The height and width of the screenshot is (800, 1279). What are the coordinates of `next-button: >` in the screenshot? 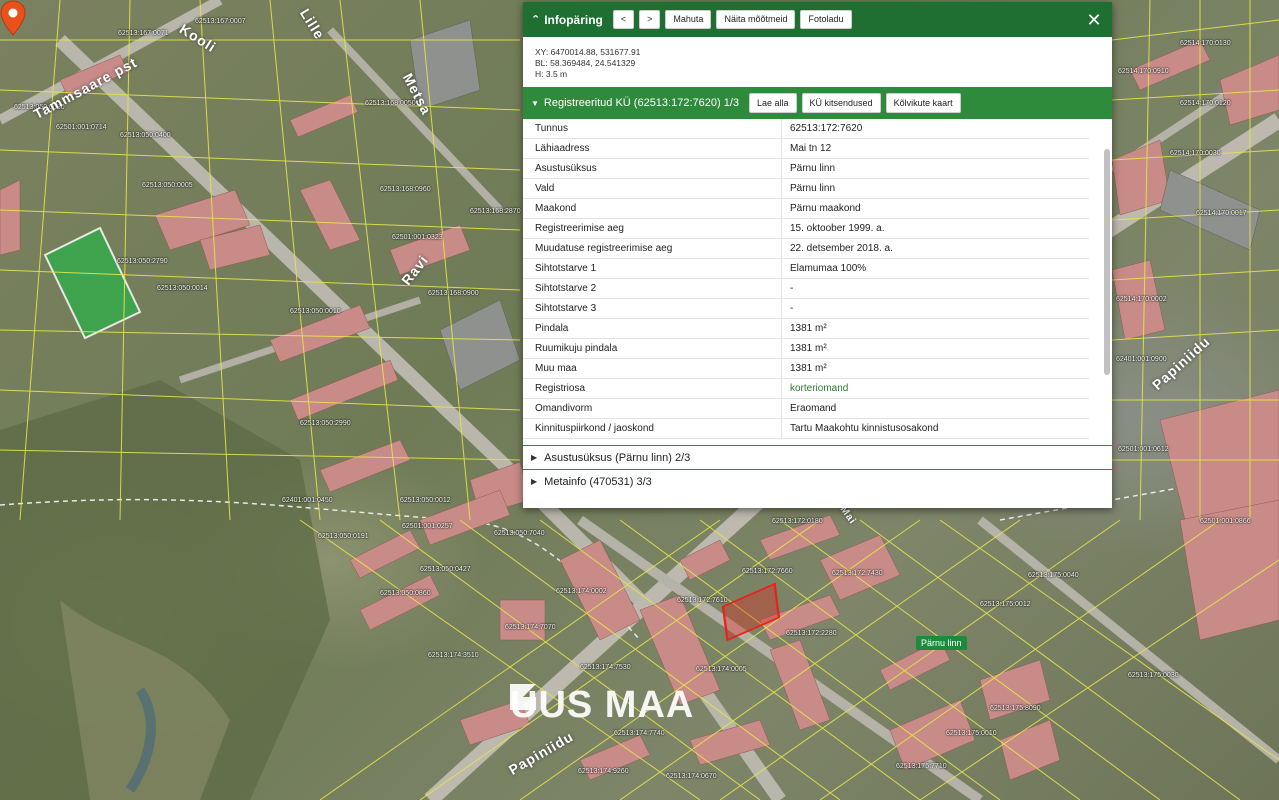 It's located at (650, 19).